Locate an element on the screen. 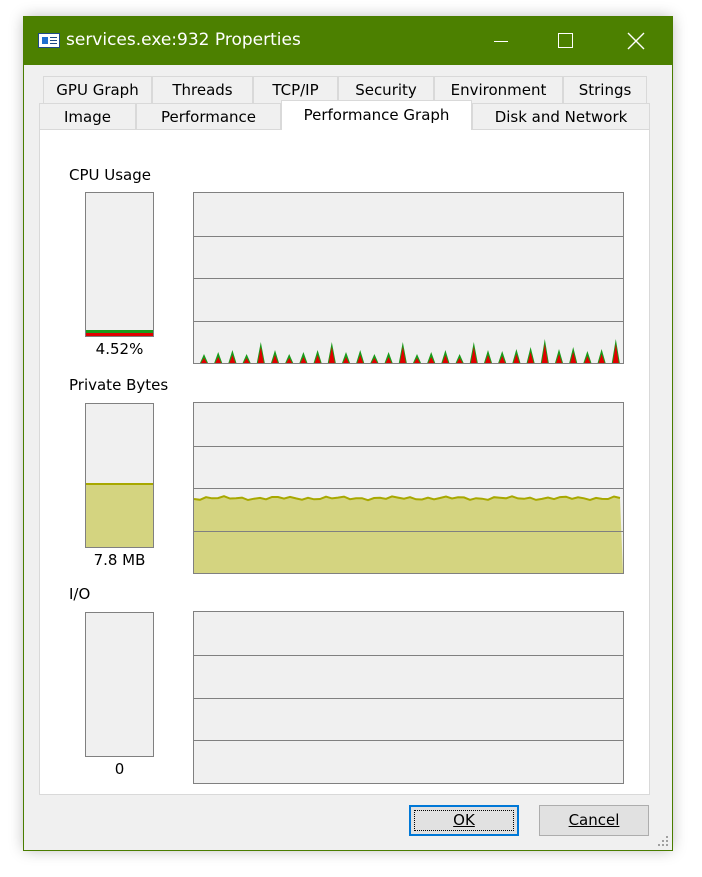 The width and height of the screenshot is (702, 877). tab-threads: Threads is located at coordinates (202, 89).